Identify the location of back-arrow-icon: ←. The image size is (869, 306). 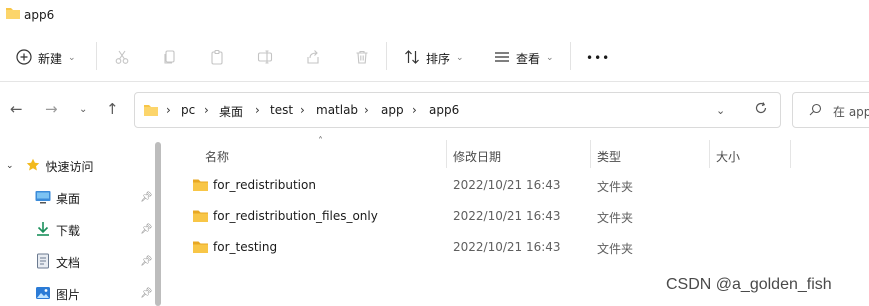
(16, 109).